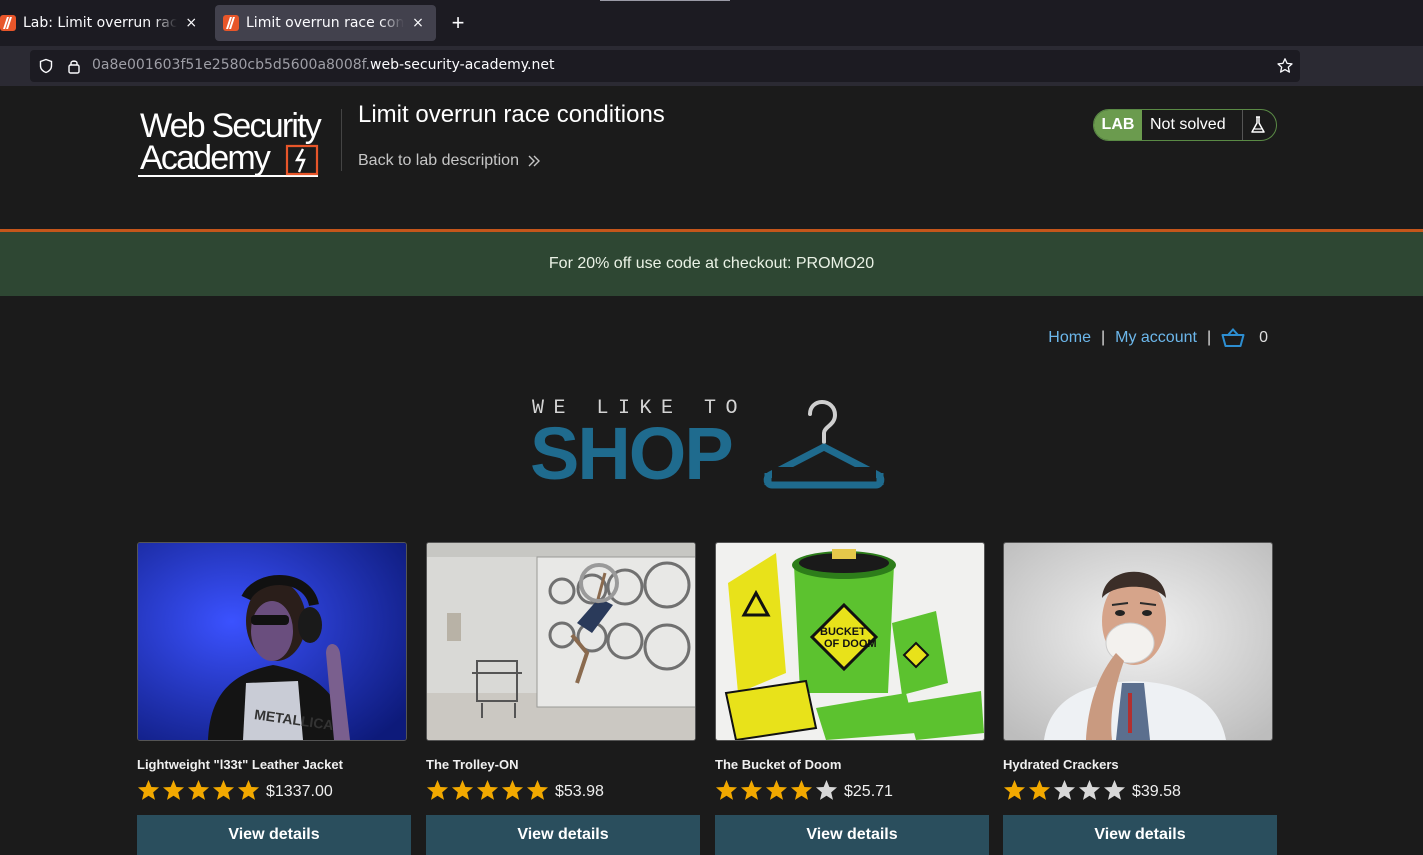  What do you see at coordinates (534, 161) in the screenshot?
I see `double-chevron-right-icon` at bounding box center [534, 161].